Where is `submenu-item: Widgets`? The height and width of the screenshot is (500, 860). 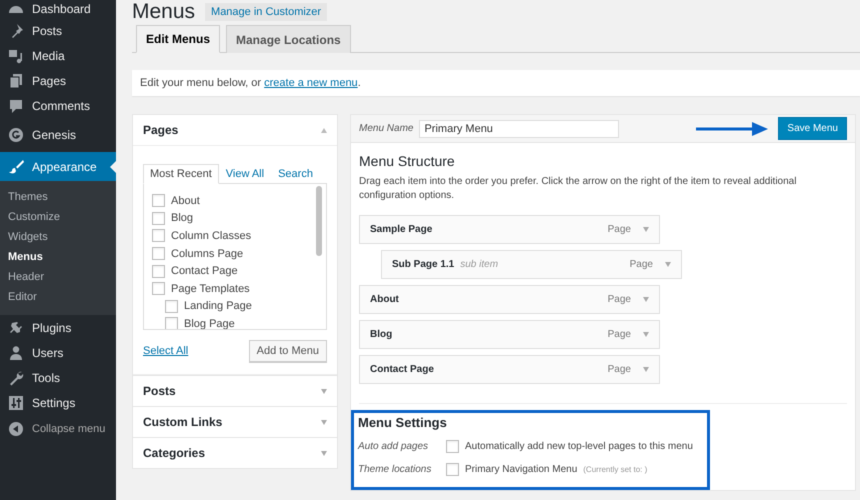
submenu-item: Widgets is located at coordinates (58, 237).